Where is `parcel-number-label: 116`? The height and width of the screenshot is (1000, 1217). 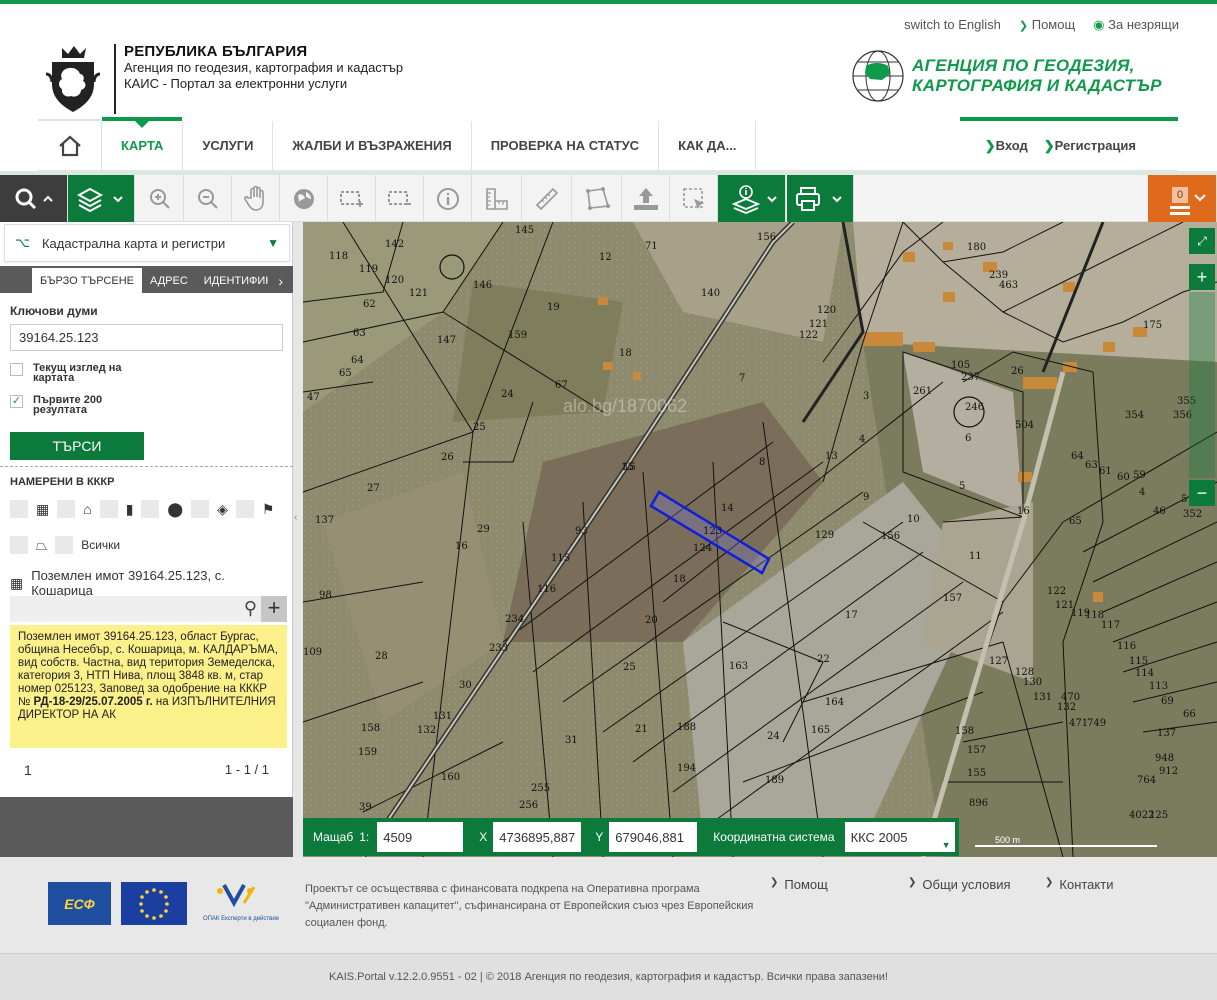 parcel-number-label: 116 is located at coordinates (1127, 646).